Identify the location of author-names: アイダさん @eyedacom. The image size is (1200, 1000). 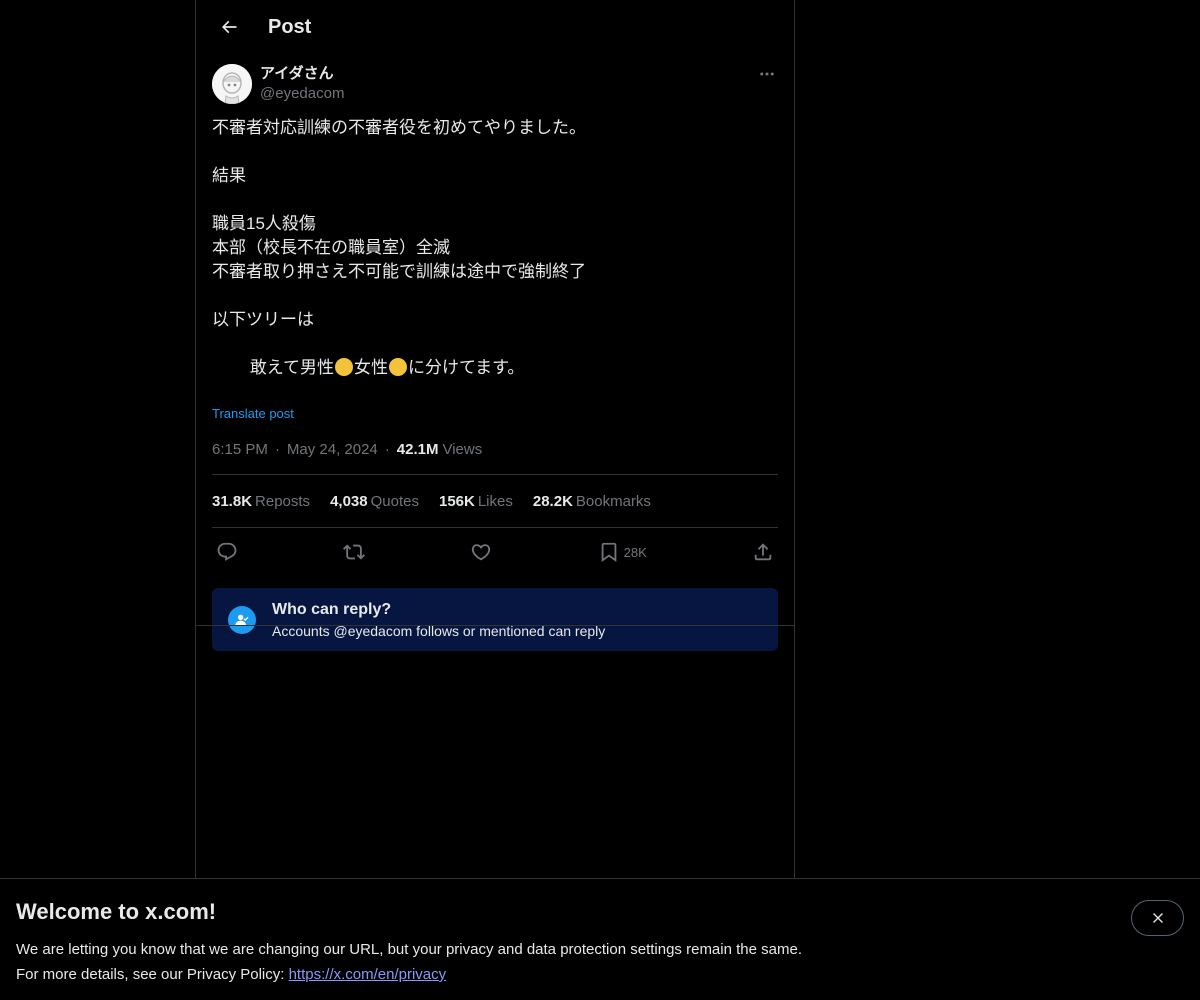
(302, 84).